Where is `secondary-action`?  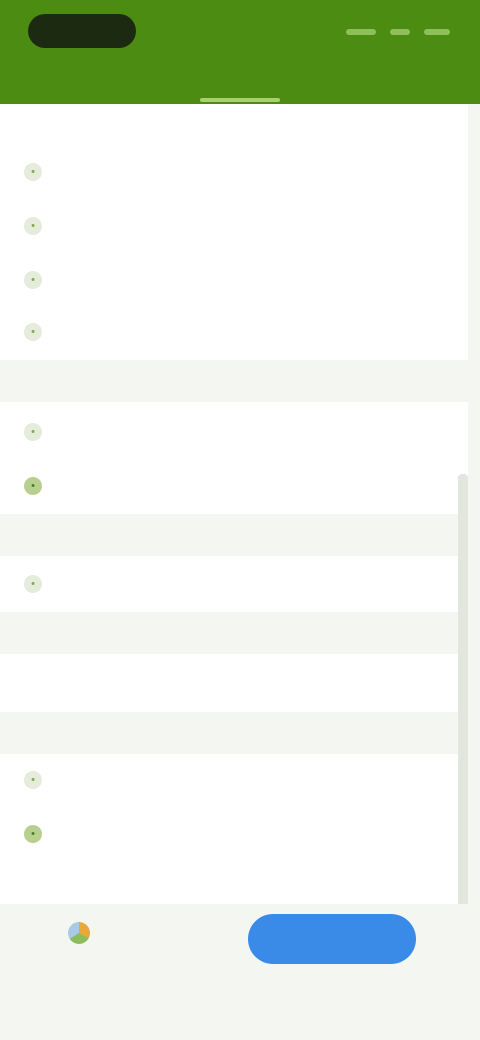
secondary-action is located at coordinates (84, 933).